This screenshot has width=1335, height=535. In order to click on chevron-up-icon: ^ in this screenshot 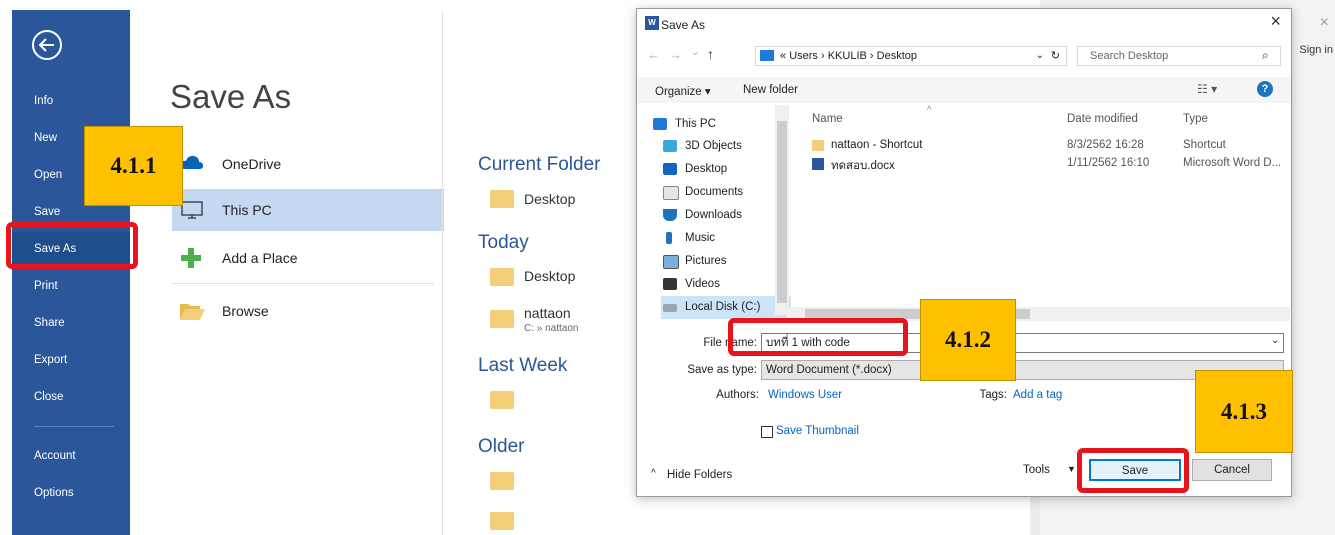, I will do `click(653, 473)`.